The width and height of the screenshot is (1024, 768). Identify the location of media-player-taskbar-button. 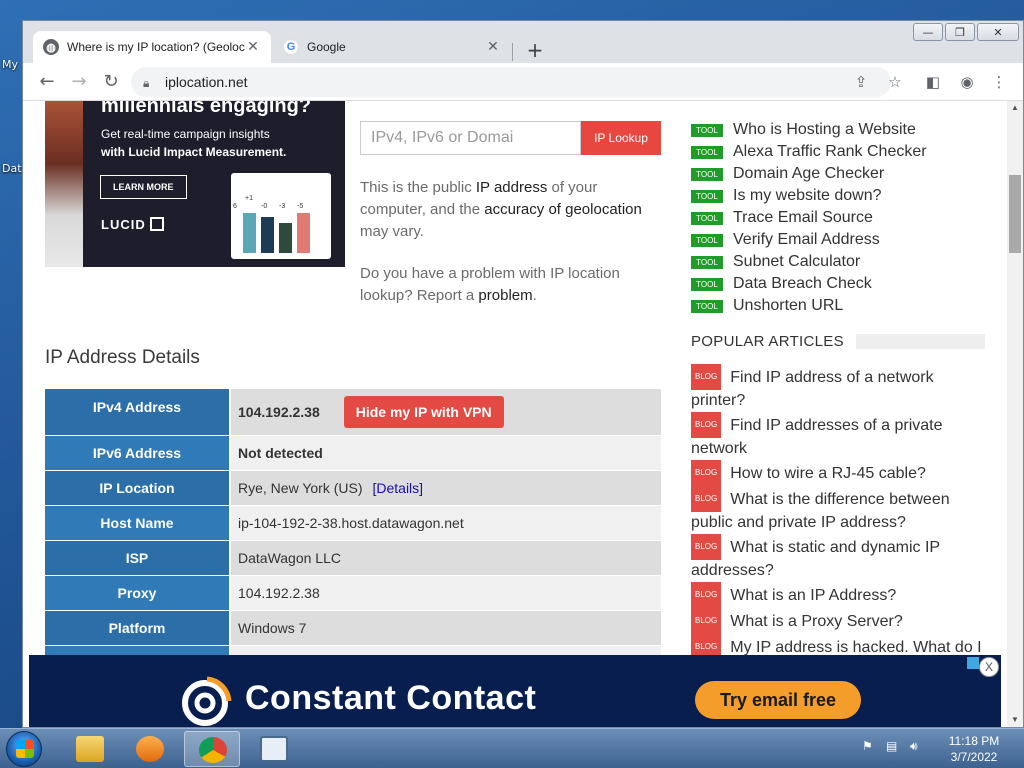
(150, 749).